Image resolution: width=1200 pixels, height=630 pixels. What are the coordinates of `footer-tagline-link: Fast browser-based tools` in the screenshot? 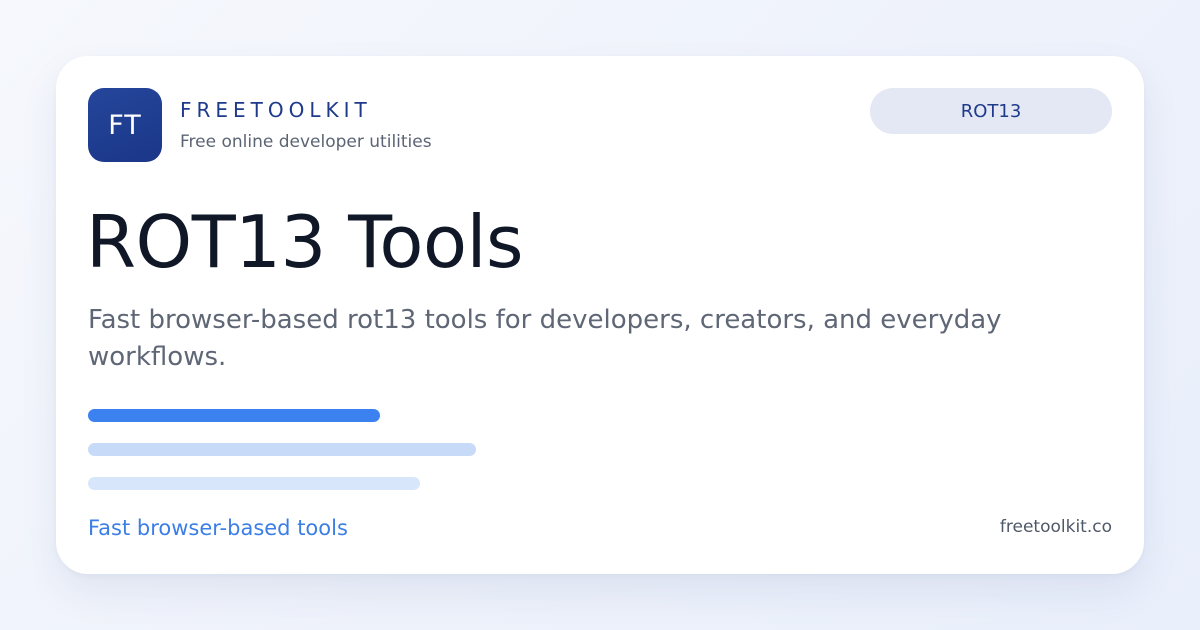 It's located at (218, 528).